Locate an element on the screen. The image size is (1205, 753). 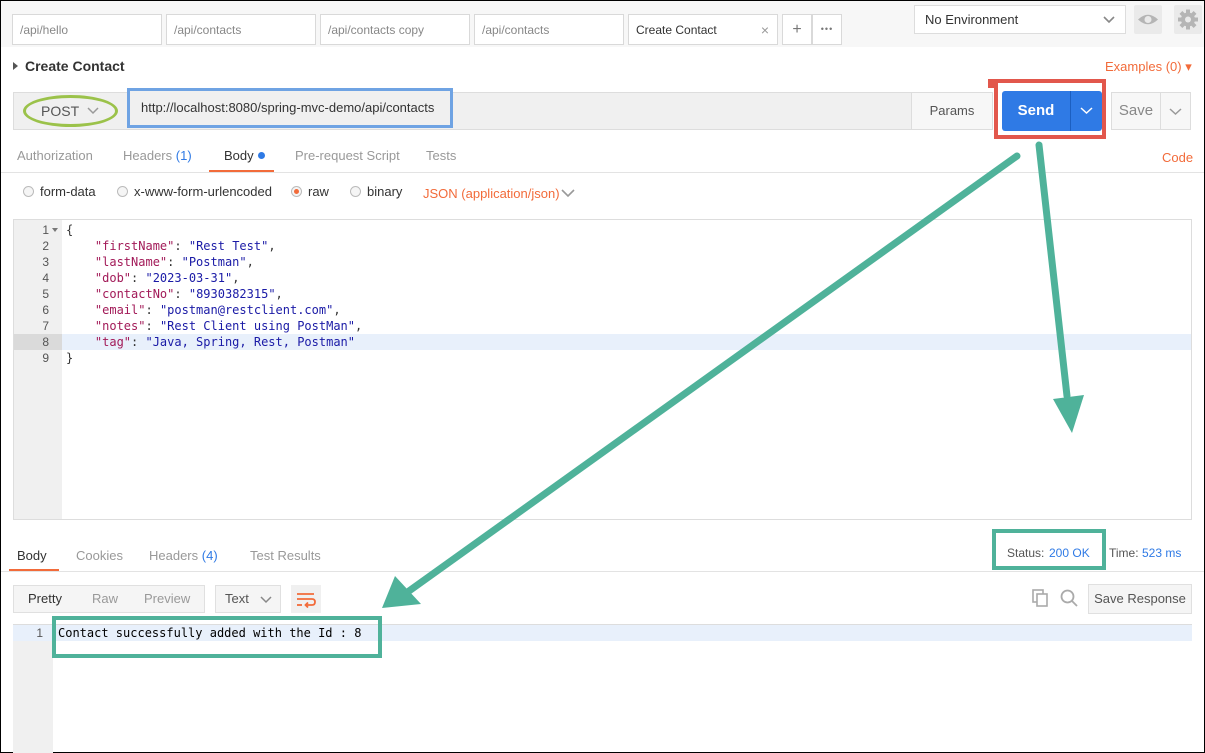
tab-api-contacts: /api/contacts is located at coordinates (241, 29).